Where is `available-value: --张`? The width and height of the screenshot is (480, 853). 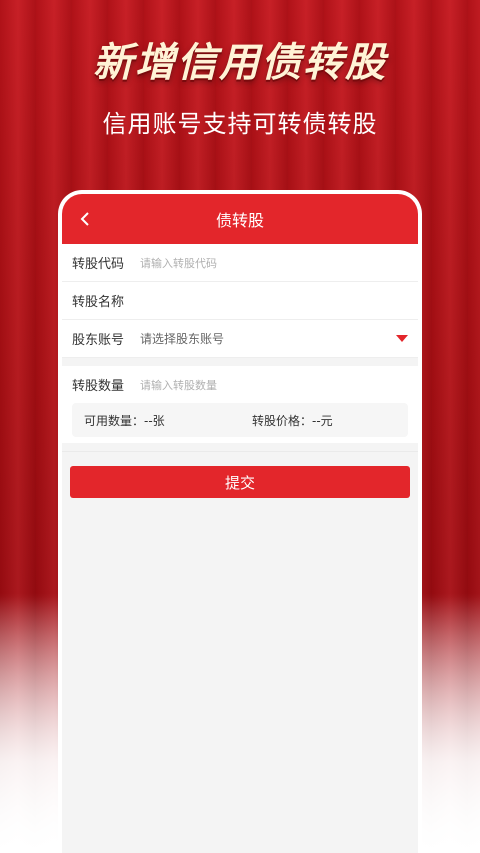
available-value: --张 is located at coordinates (154, 420).